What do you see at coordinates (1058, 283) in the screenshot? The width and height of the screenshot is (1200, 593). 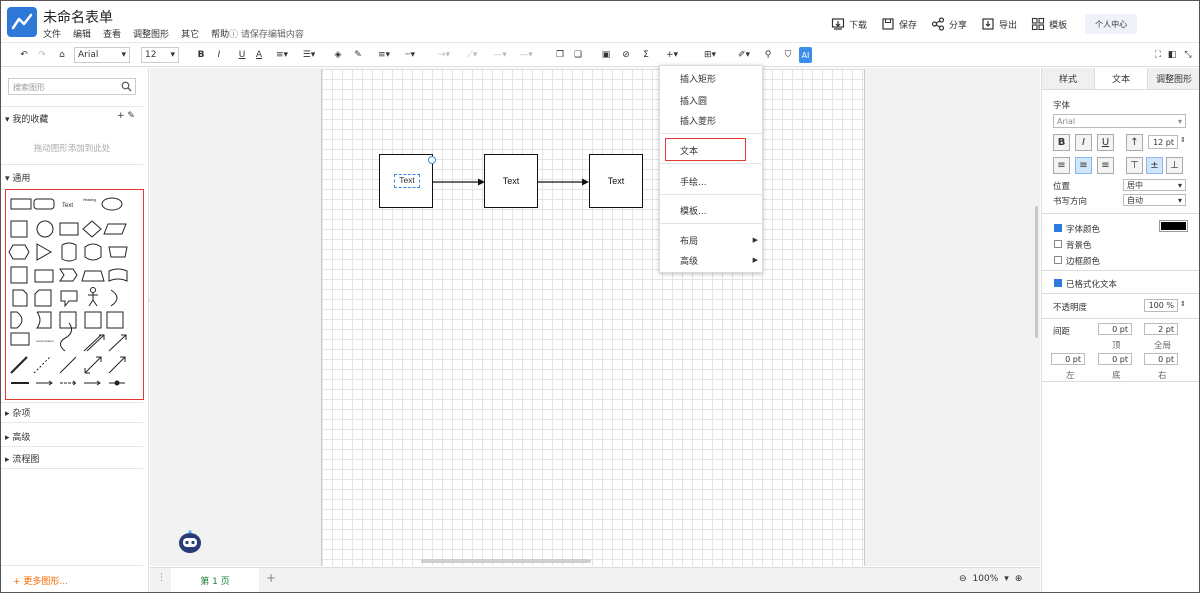 I see `formatted-text-checkbox` at bounding box center [1058, 283].